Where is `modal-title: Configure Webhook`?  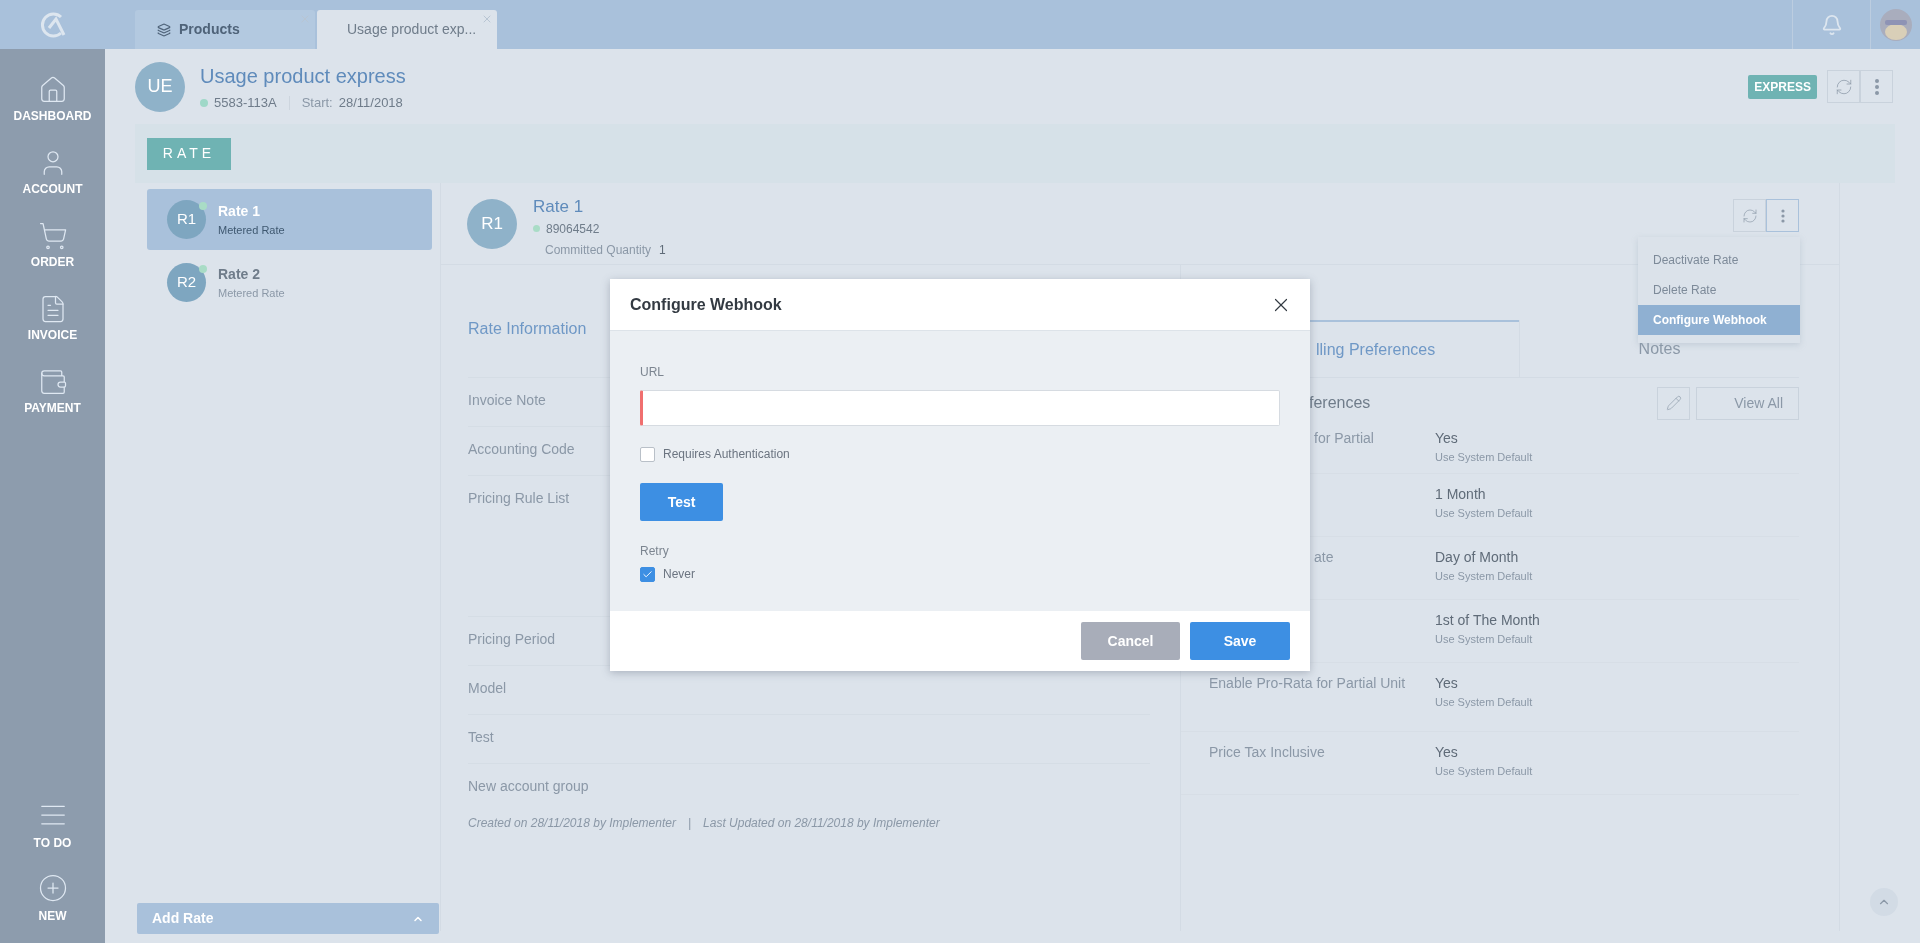
modal-title: Configure Webhook is located at coordinates (706, 304).